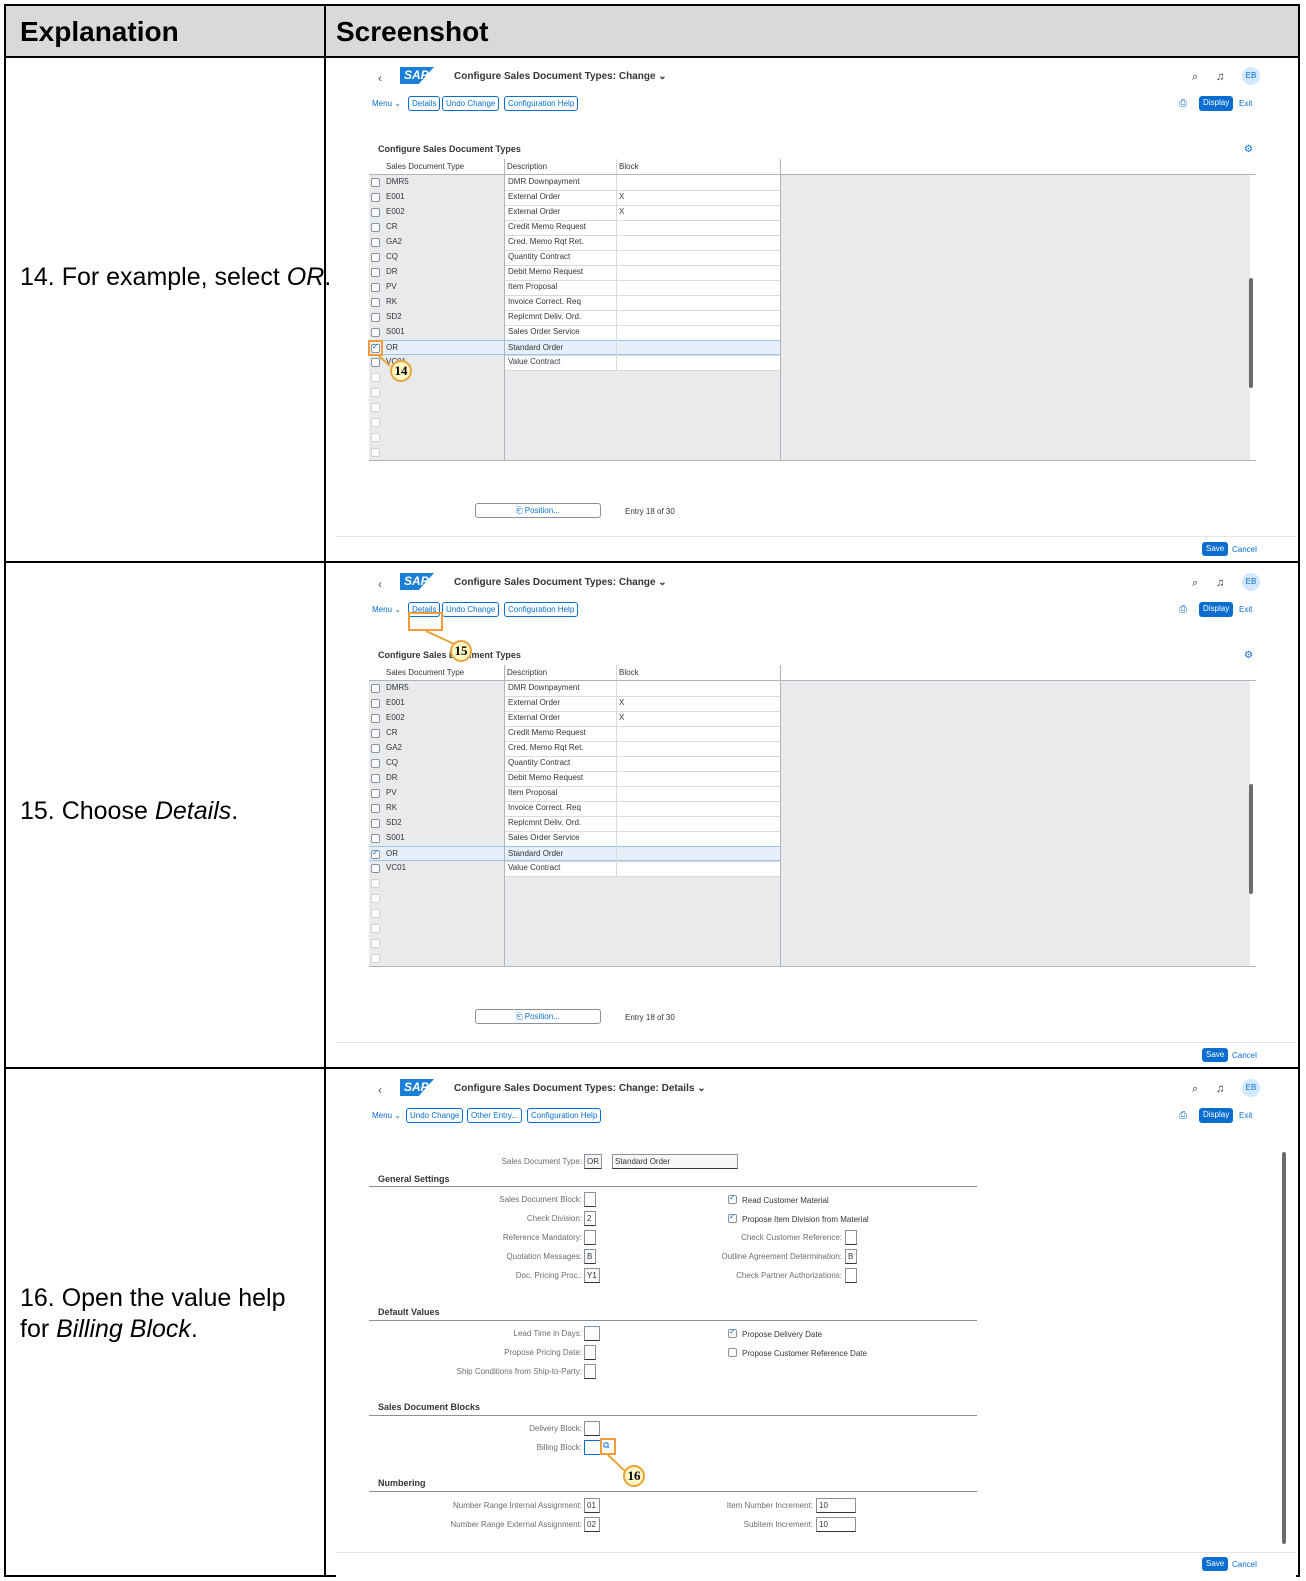 The image size is (1306, 1581). Describe the element at coordinates (527, 166) in the screenshot. I see `col-header-description: Description` at that location.